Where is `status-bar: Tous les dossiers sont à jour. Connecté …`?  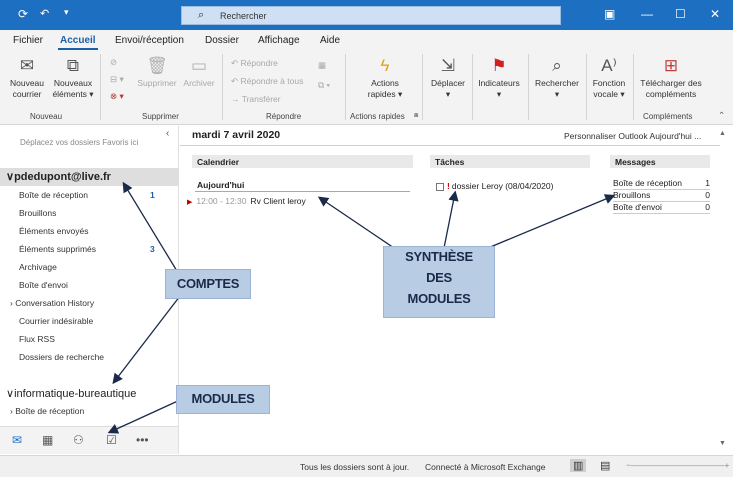 status-bar: Tous les dossiers sont à jour. Connecté … is located at coordinates (366, 466).